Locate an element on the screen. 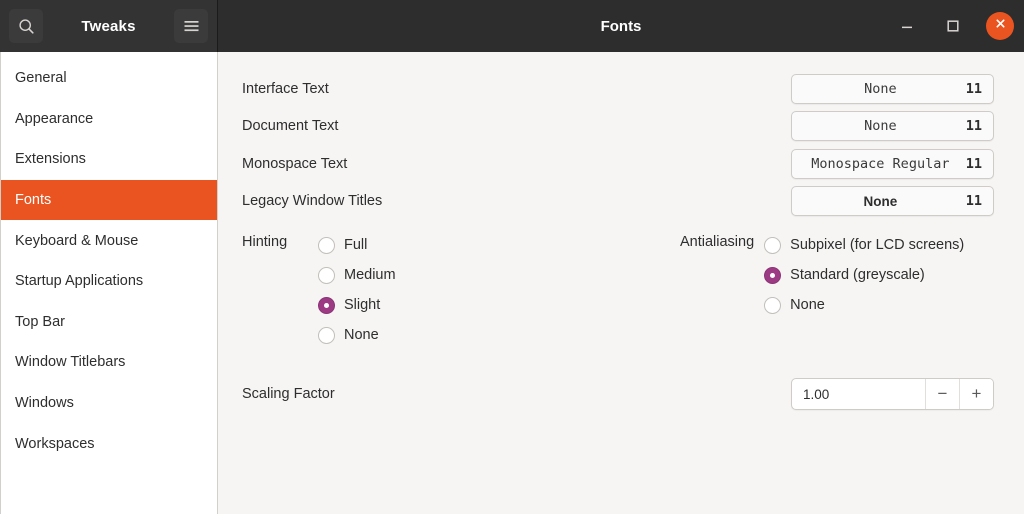 Image resolution: width=1024 pixels, height=514 pixels. hinting-group: Hinting Full Medium Slight None is located at coordinates (319, 290).